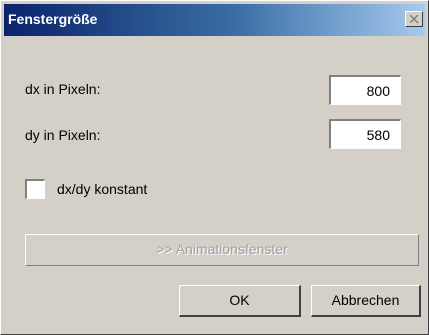 Image resolution: width=429 pixels, height=335 pixels. Describe the element at coordinates (240, 301) in the screenshot. I see `ok-button: OK` at that location.